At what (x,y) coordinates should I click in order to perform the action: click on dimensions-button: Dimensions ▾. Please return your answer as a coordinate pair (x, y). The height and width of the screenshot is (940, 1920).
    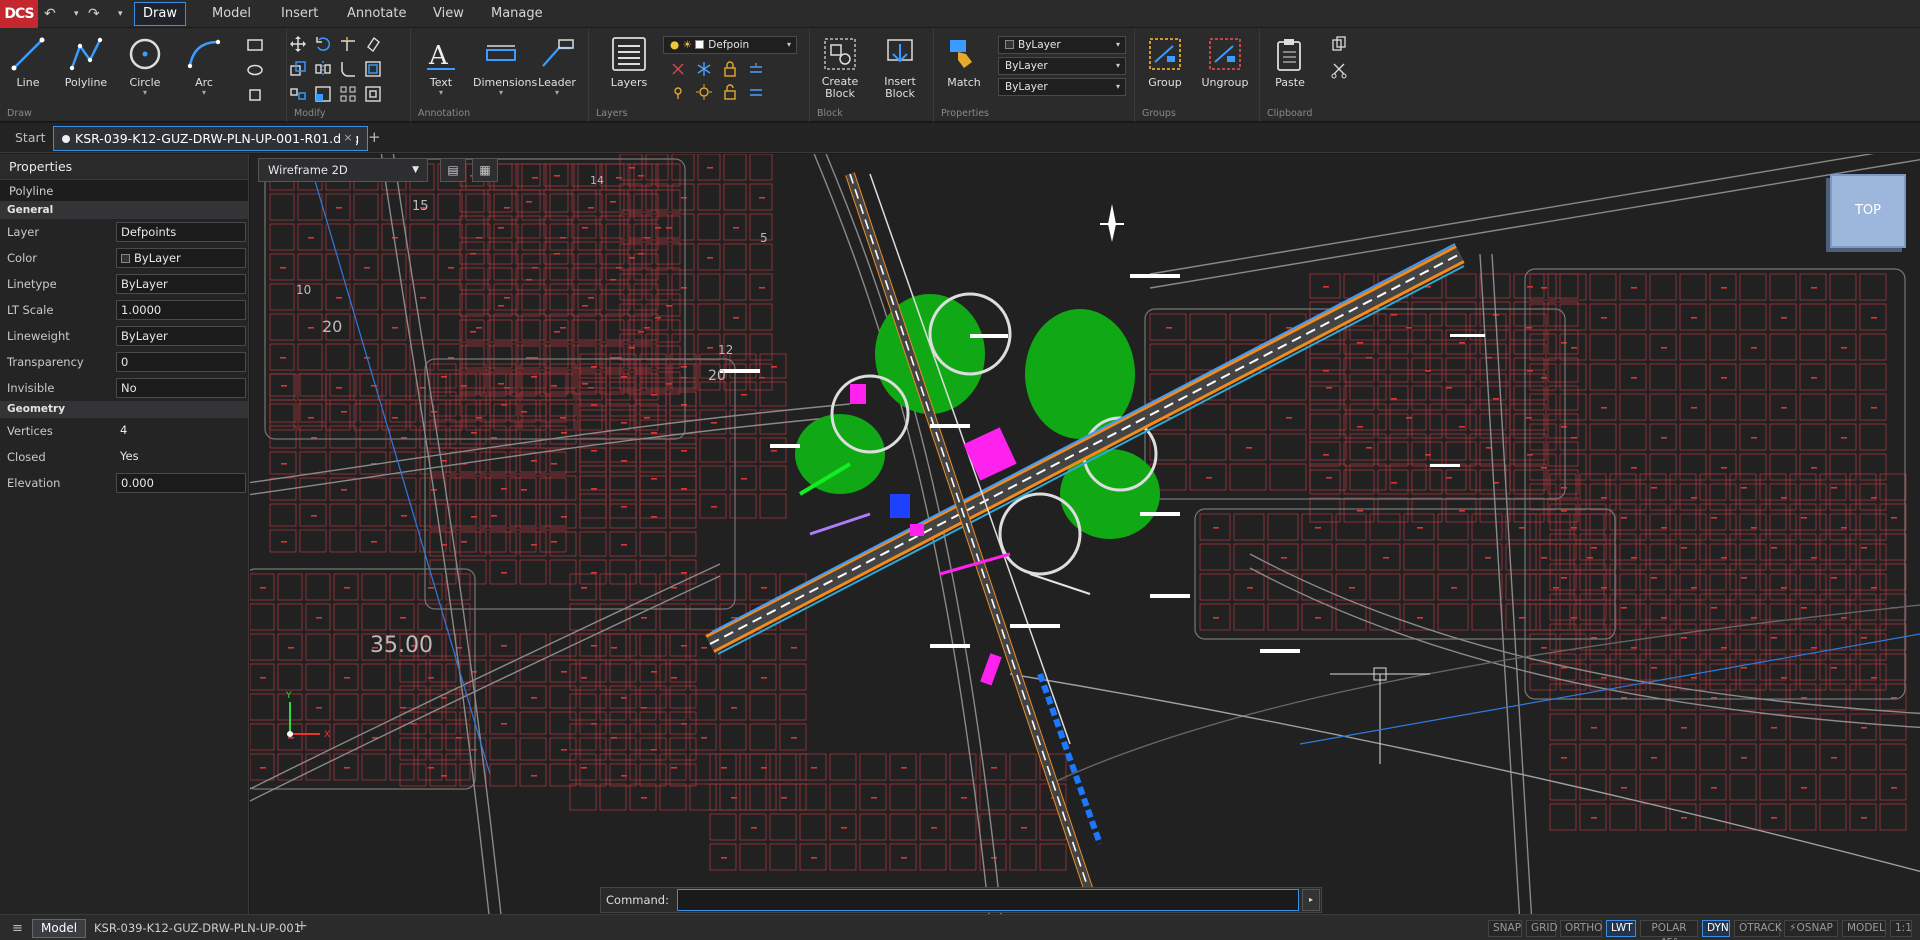
    Looking at the image, I should click on (505, 68).